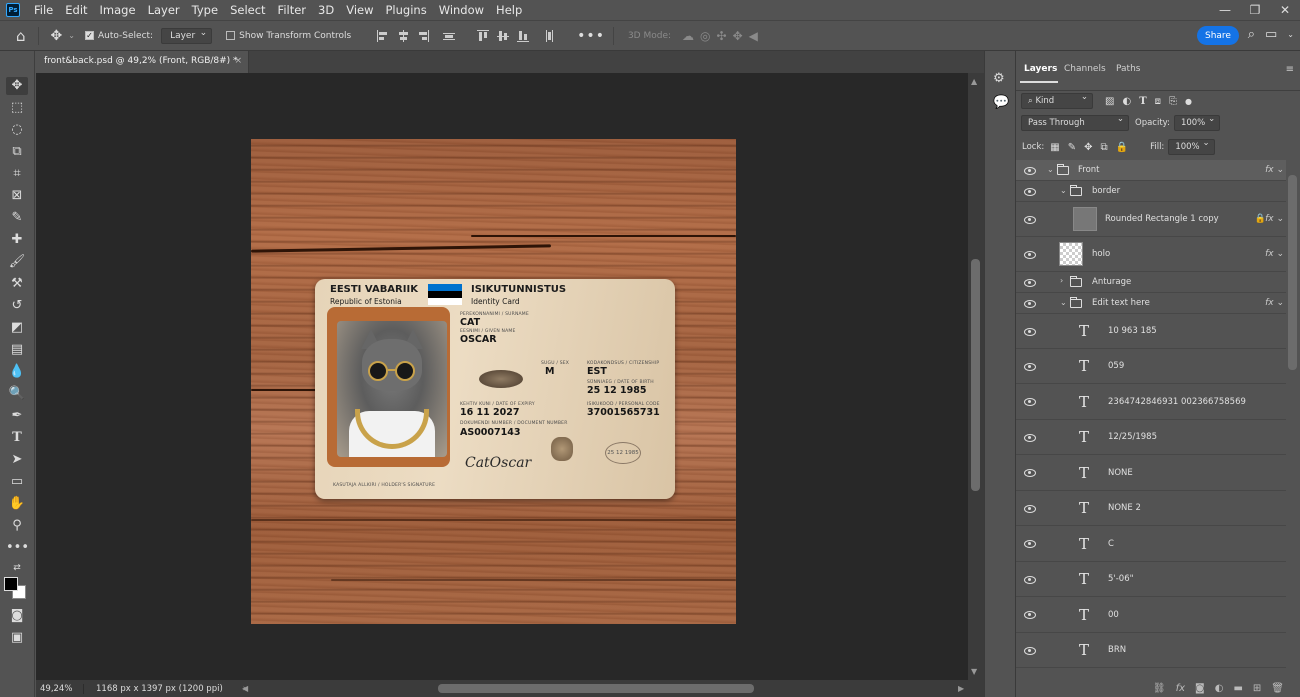  I want to click on tool-preset-chevron-icon: ⌄, so click(71, 35).